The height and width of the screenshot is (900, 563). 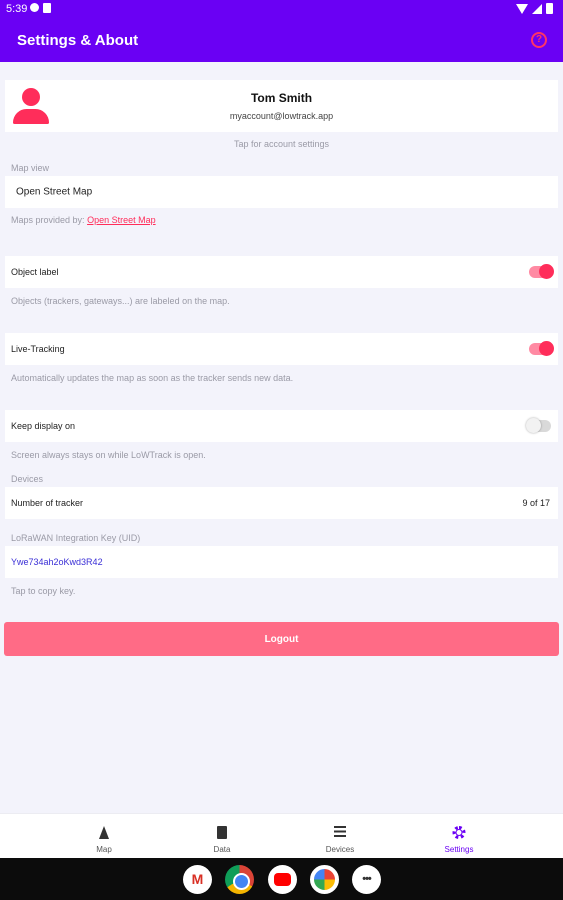 I want to click on map-view-section-label: Map view, so click(x=30, y=168).